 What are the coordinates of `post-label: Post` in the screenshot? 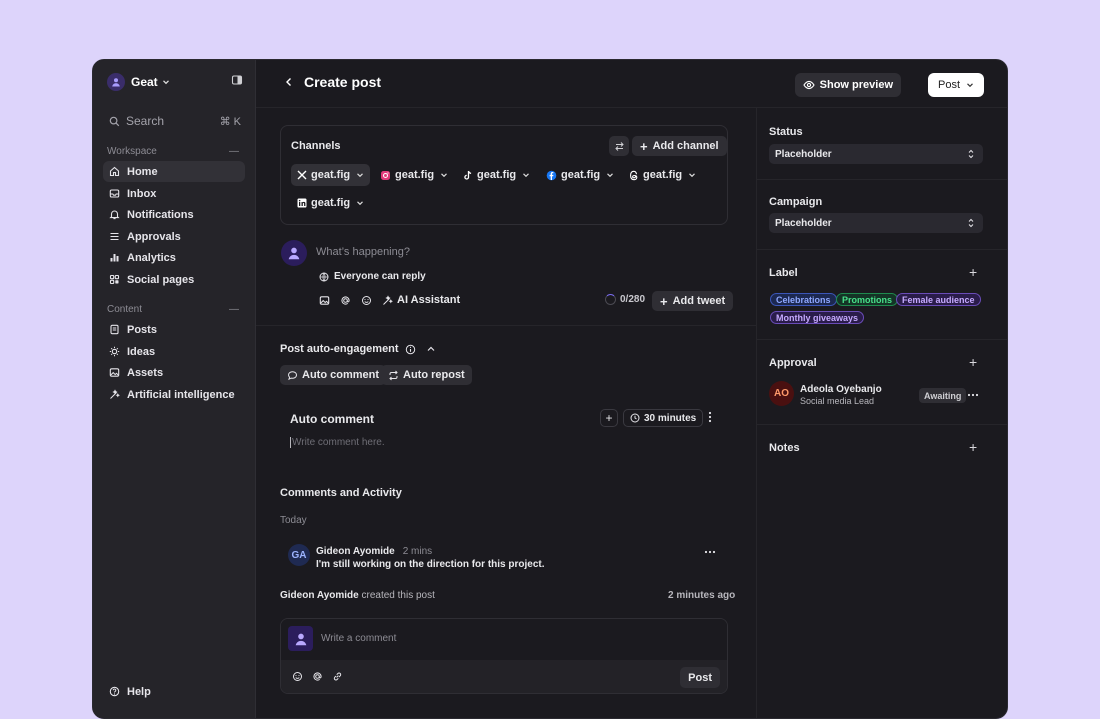 It's located at (948, 85).